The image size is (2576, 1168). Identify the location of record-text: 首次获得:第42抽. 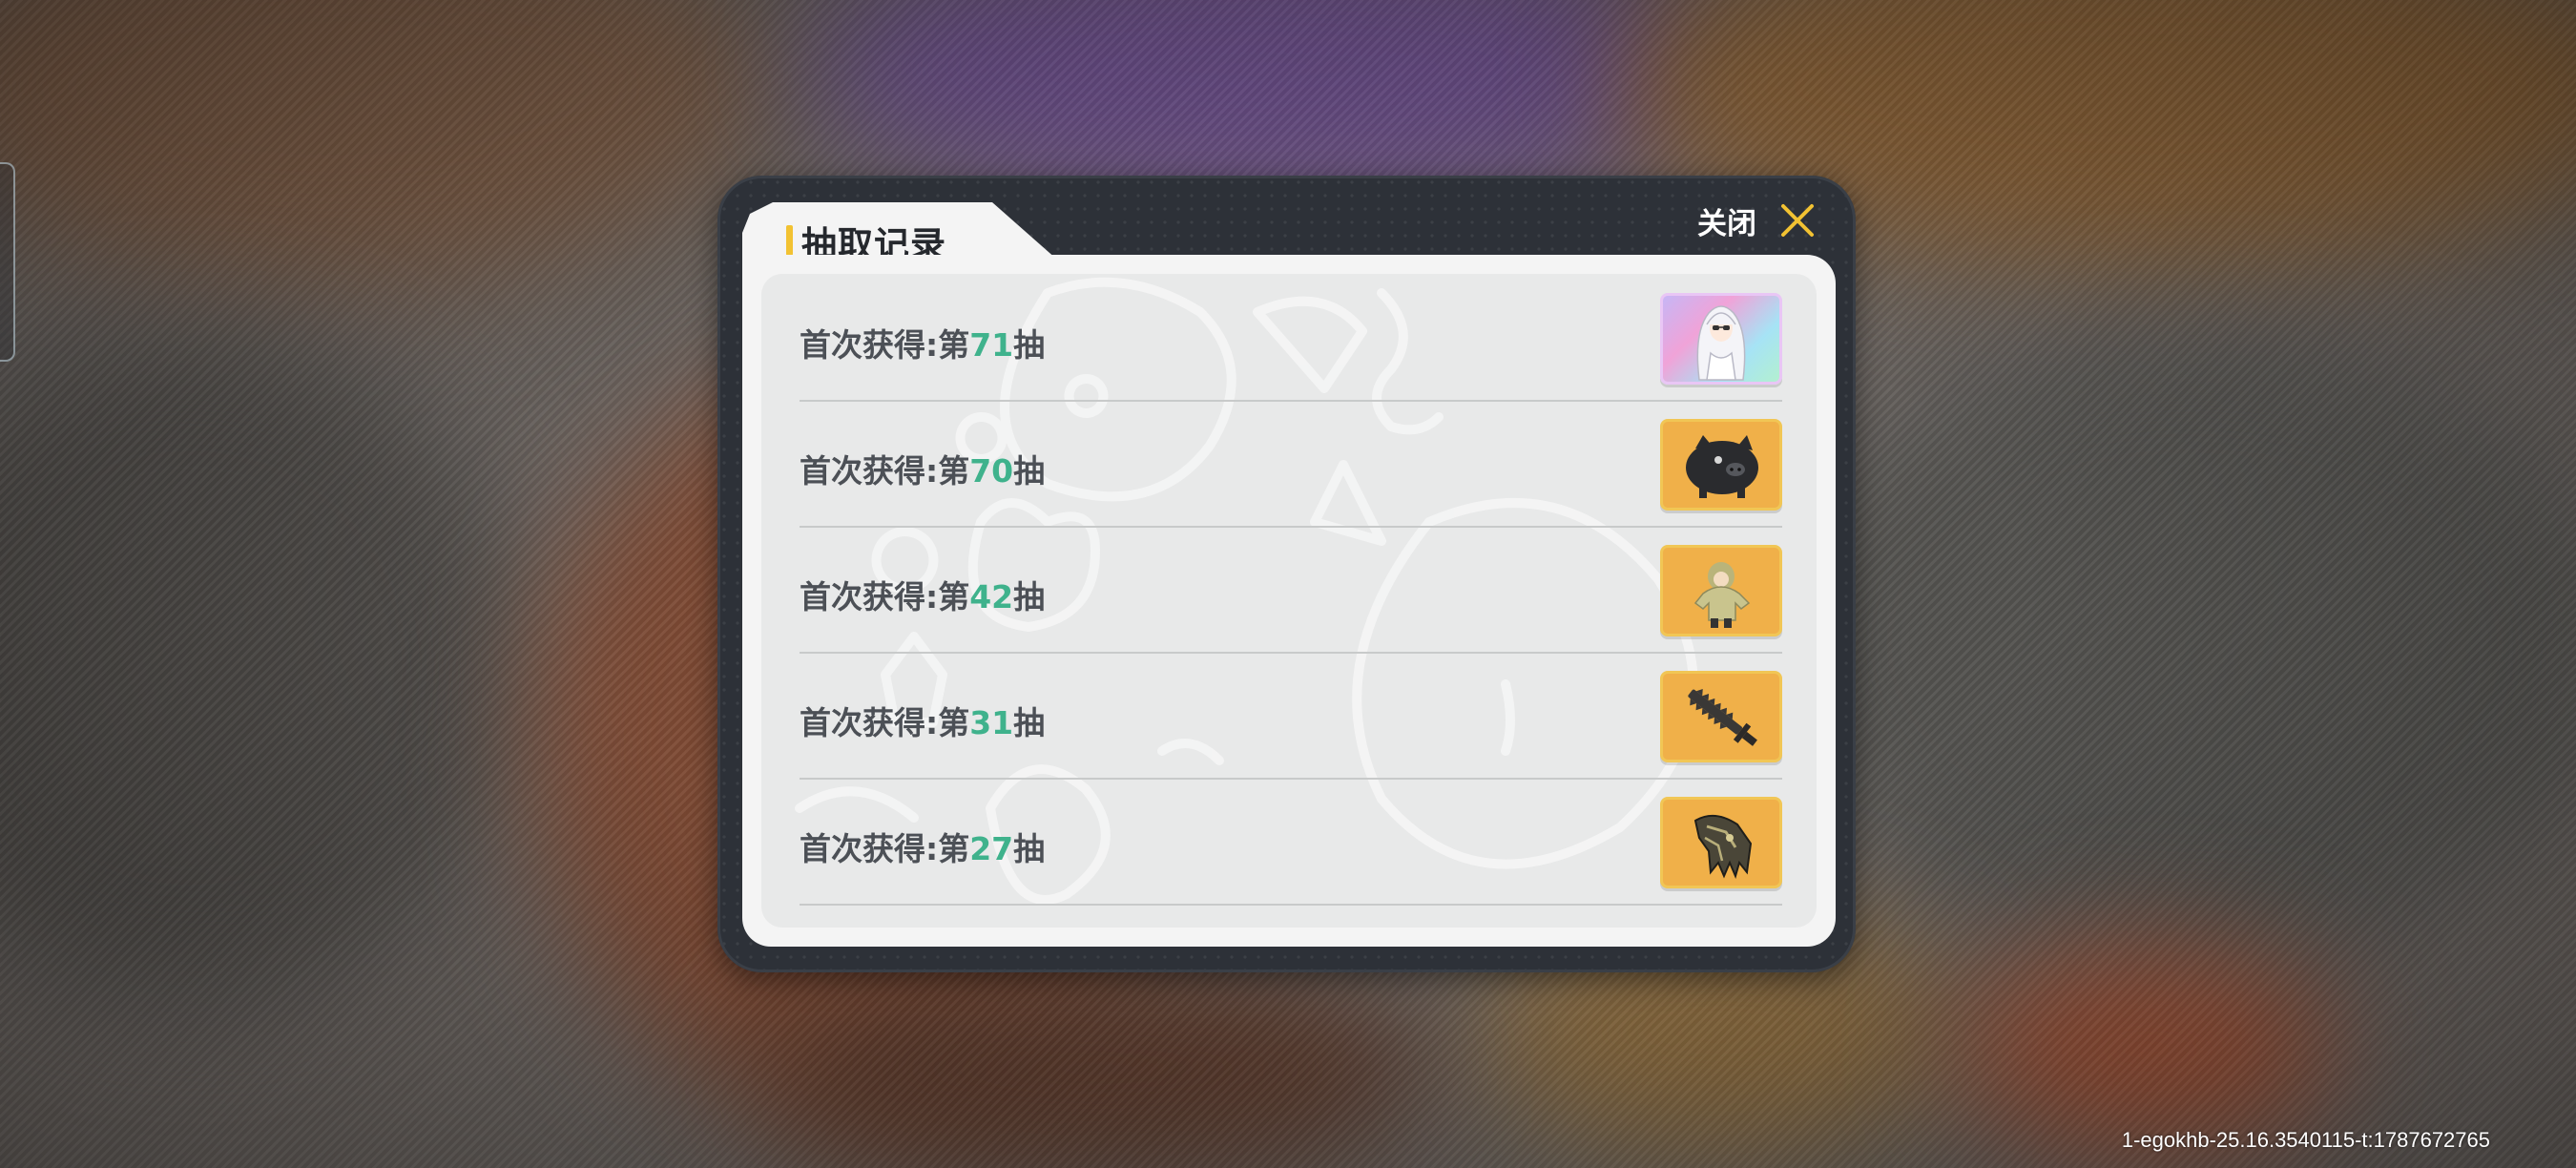
(923, 597).